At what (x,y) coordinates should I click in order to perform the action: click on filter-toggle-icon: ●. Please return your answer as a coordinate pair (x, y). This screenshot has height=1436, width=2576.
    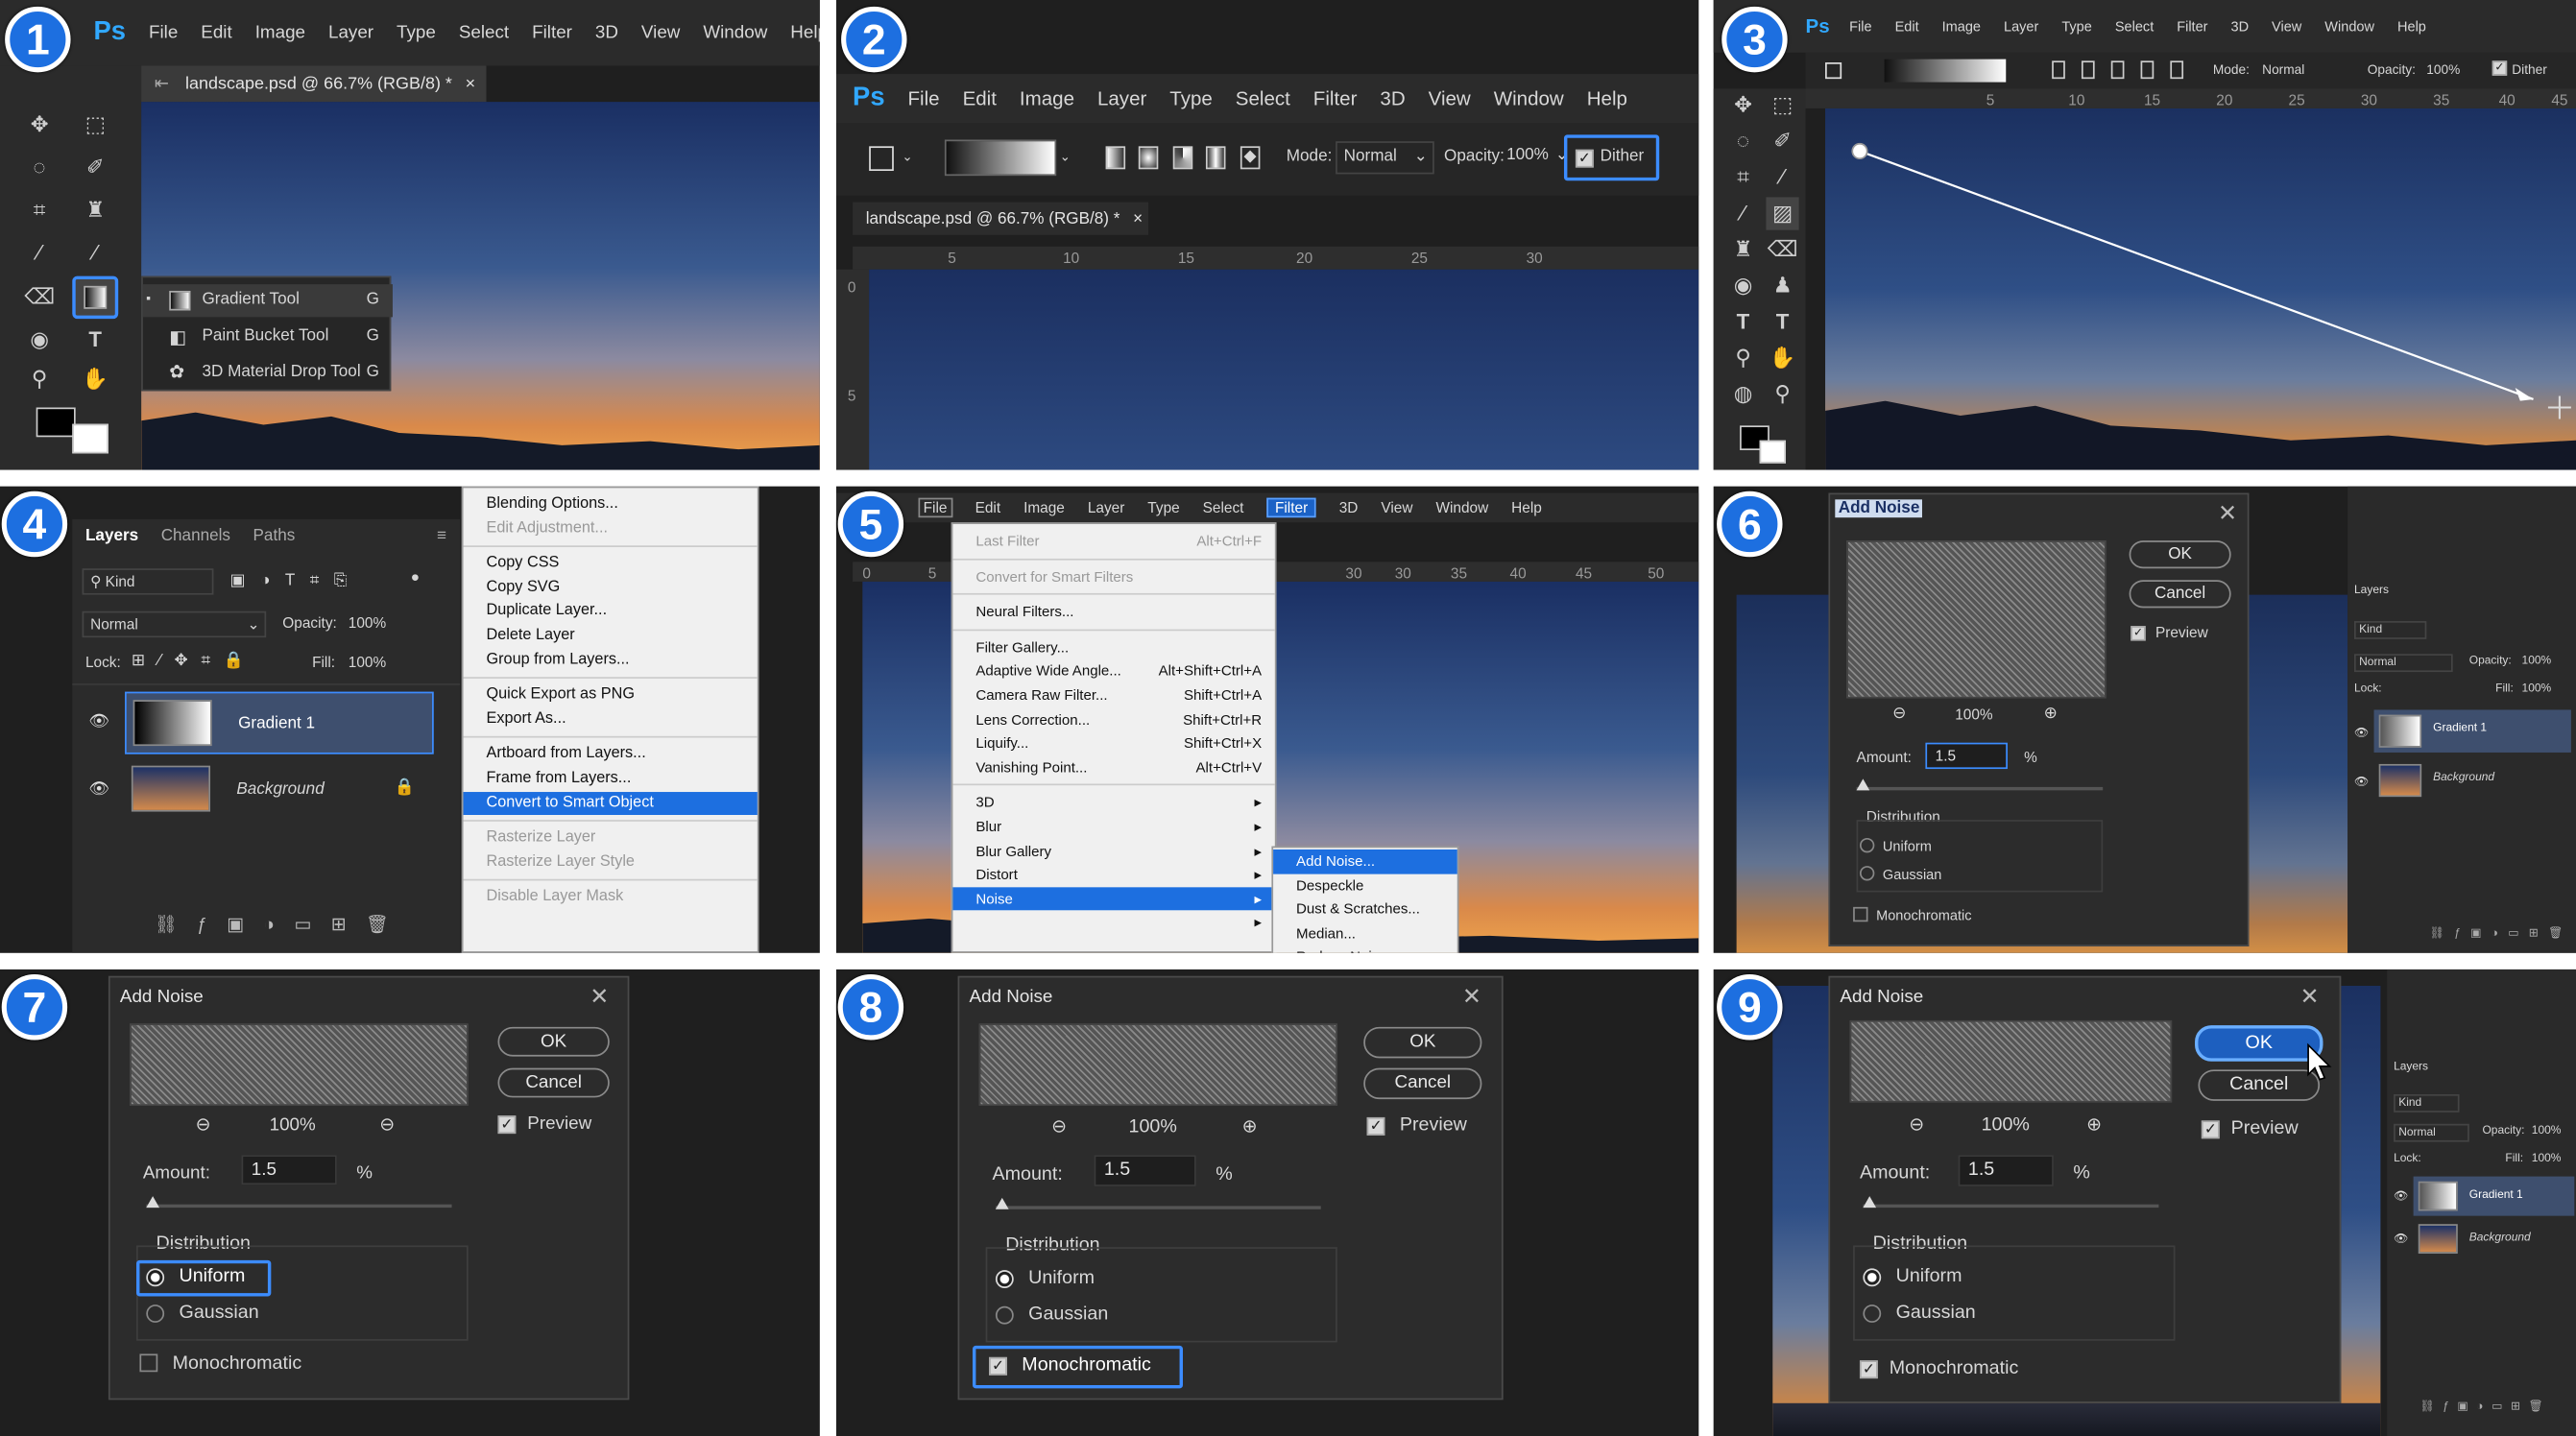
    Looking at the image, I should click on (415, 576).